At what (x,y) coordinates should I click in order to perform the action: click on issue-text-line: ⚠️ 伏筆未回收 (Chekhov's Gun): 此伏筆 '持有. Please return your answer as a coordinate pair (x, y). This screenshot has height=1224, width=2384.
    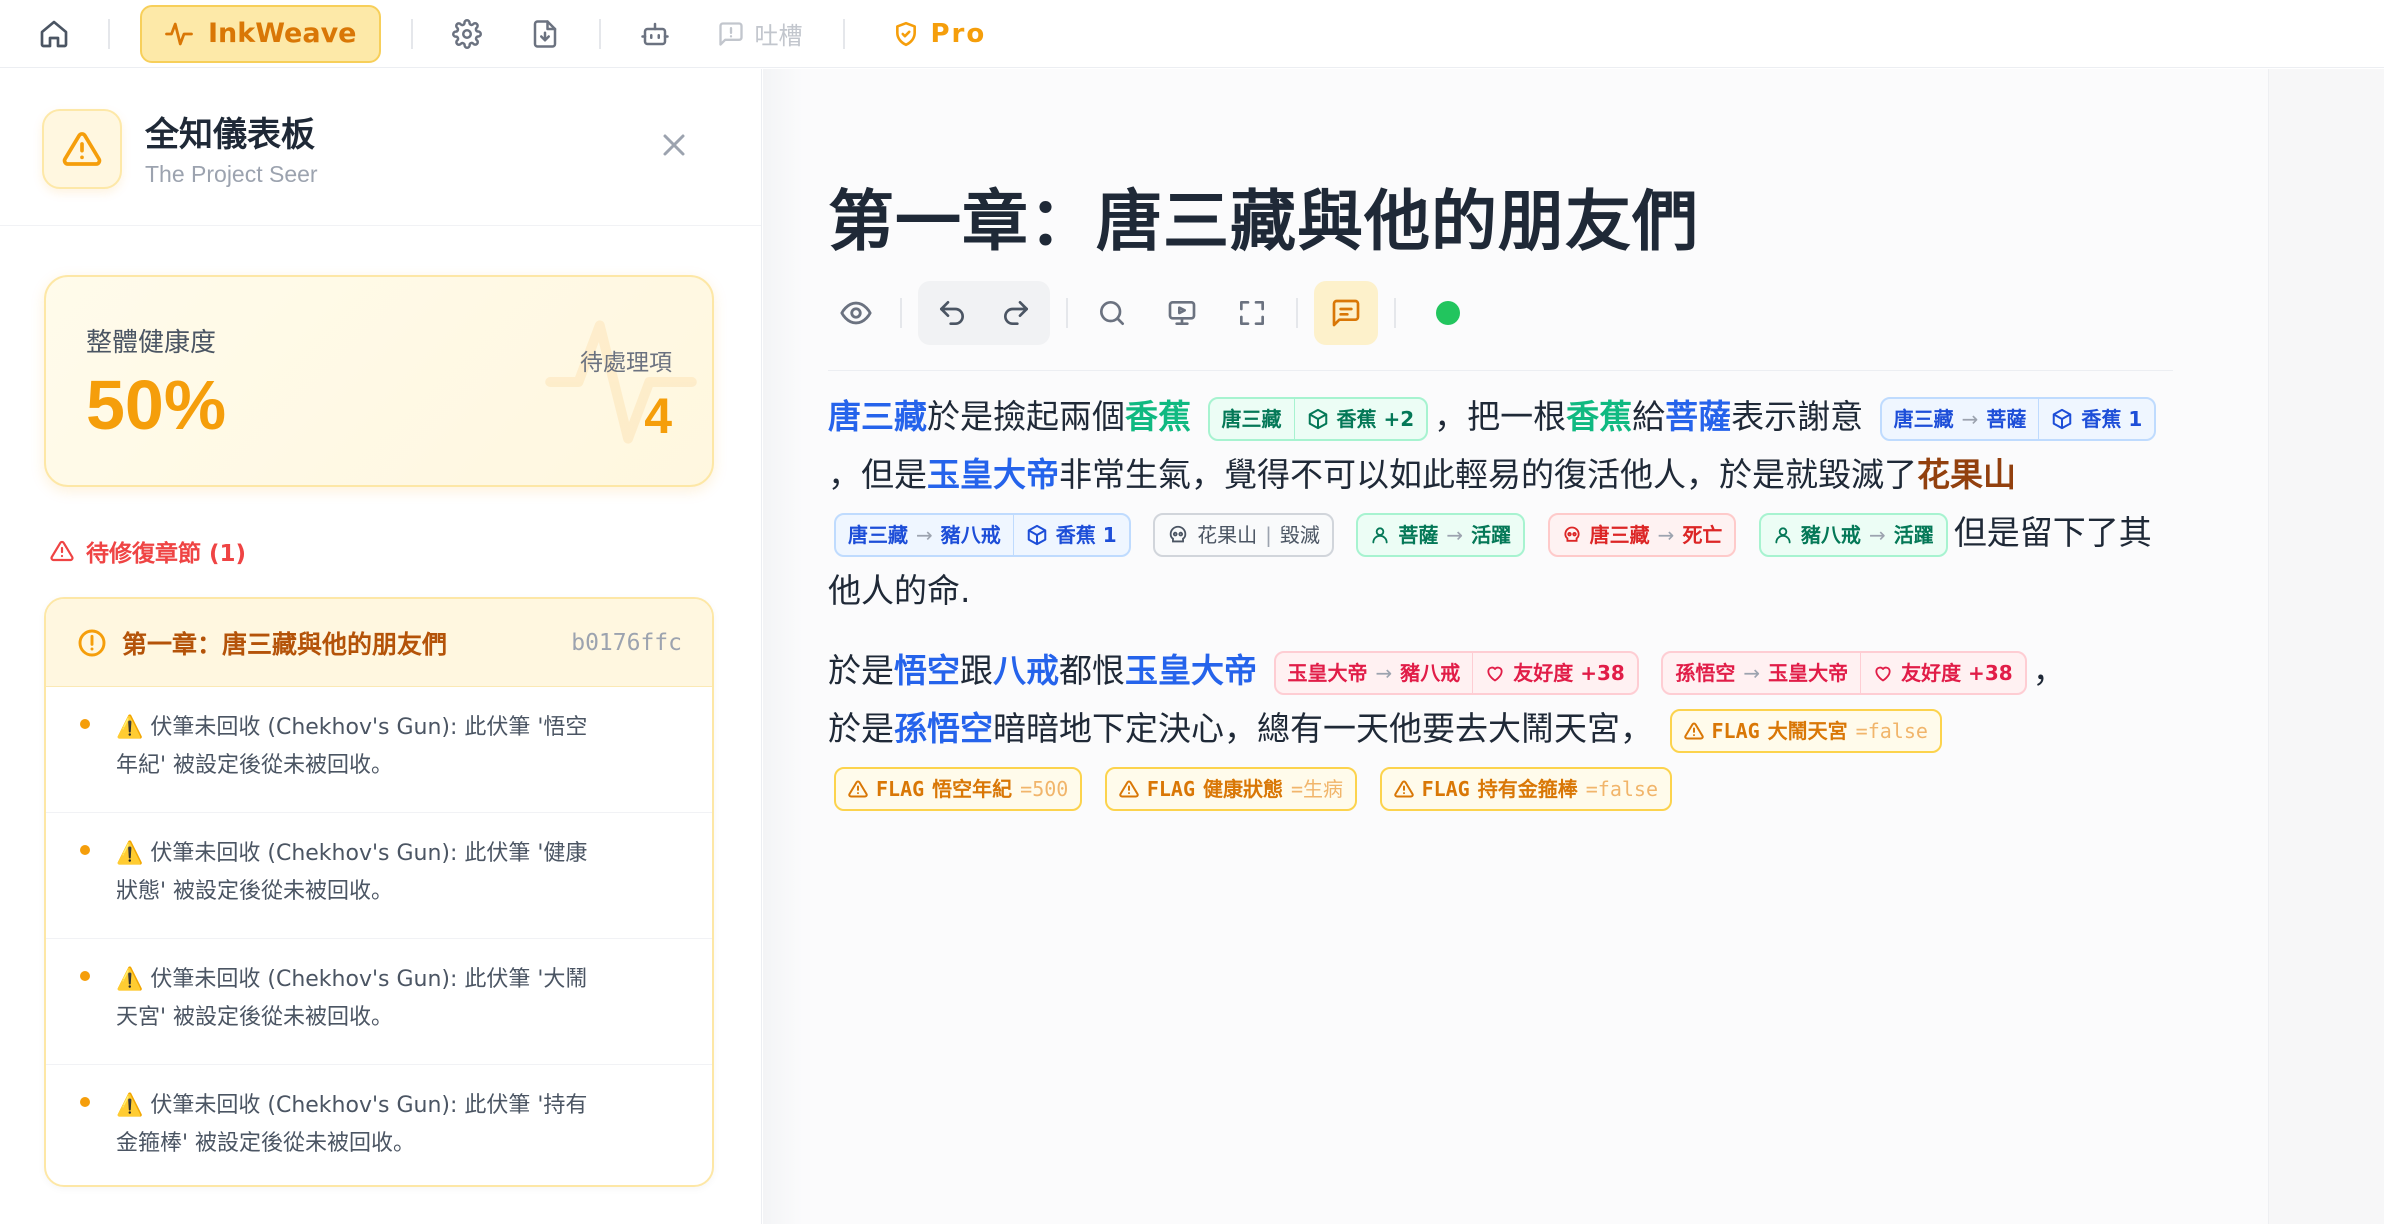
    Looking at the image, I should click on (352, 1105).